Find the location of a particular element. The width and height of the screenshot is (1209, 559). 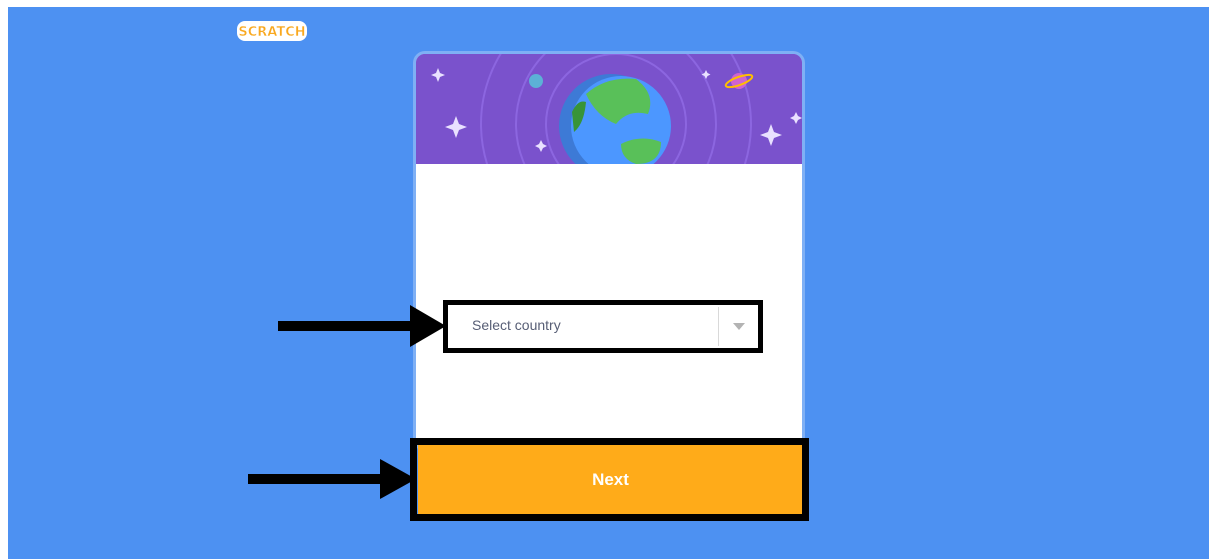

logo-text: SCRATCH is located at coordinates (271, 32).